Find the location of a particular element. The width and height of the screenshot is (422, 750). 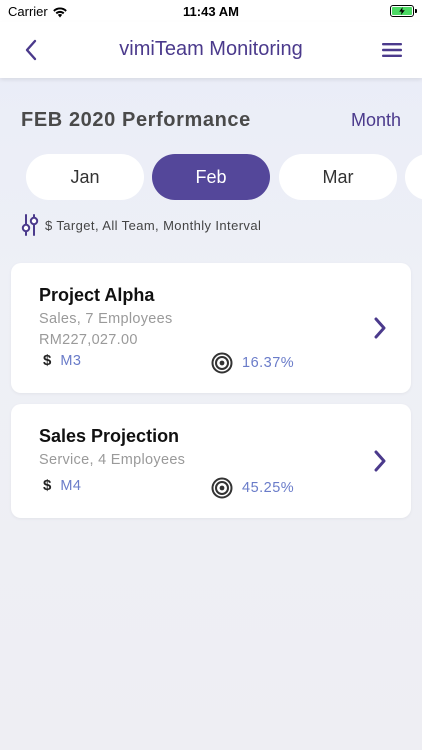

progress-value: 16.37% is located at coordinates (268, 363).